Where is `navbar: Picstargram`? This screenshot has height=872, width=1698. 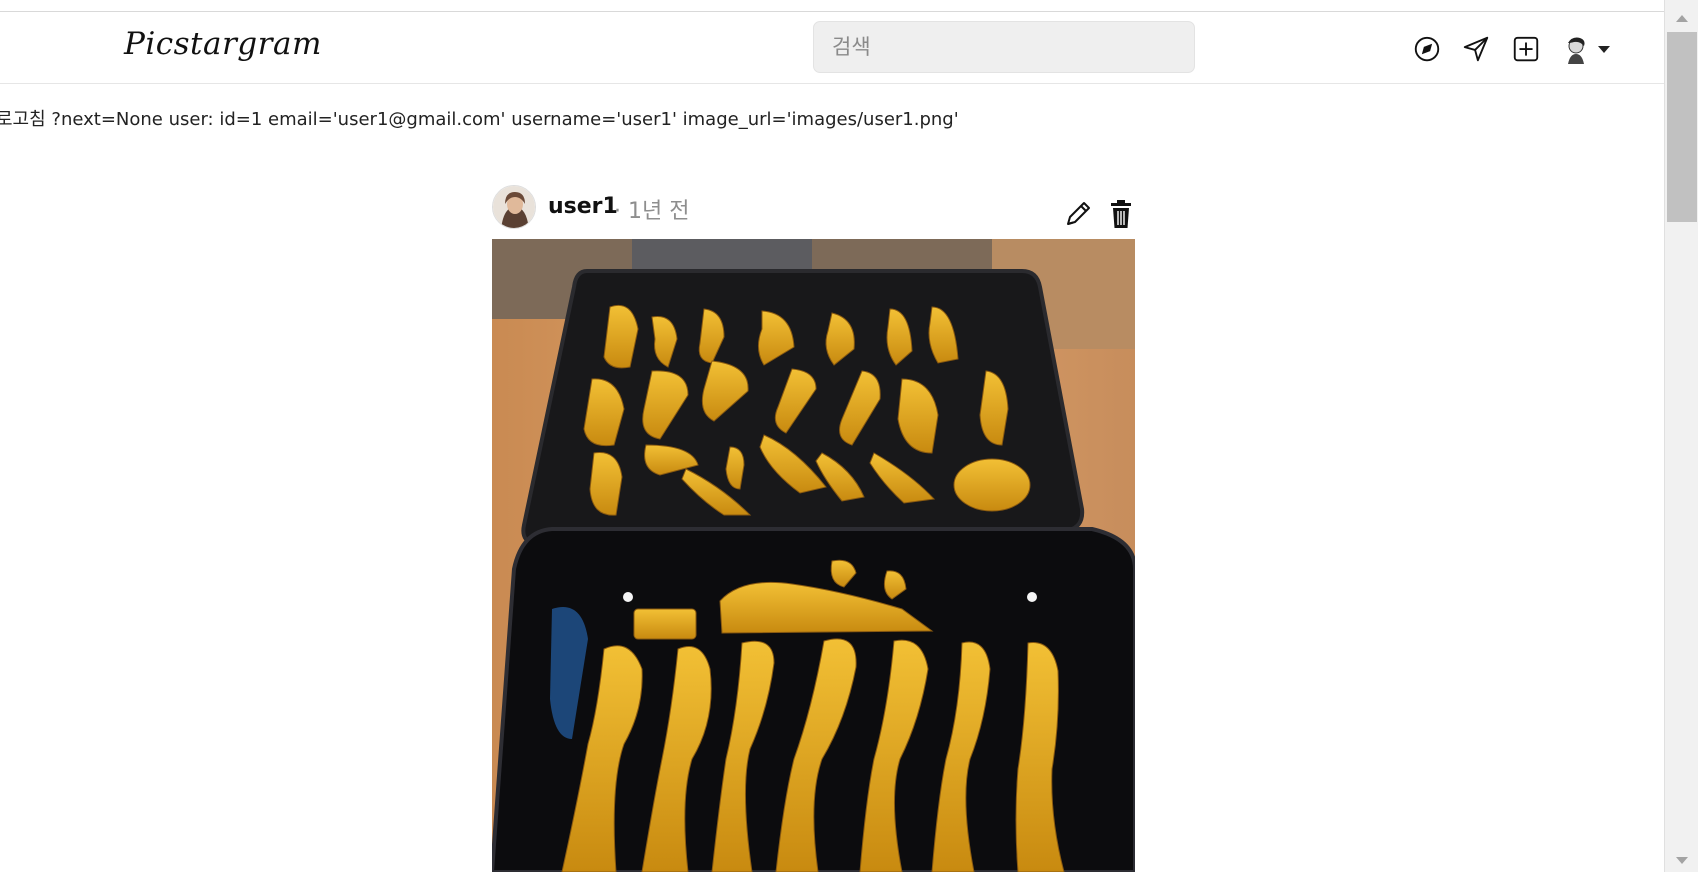 navbar: Picstargram is located at coordinates (832, 48).